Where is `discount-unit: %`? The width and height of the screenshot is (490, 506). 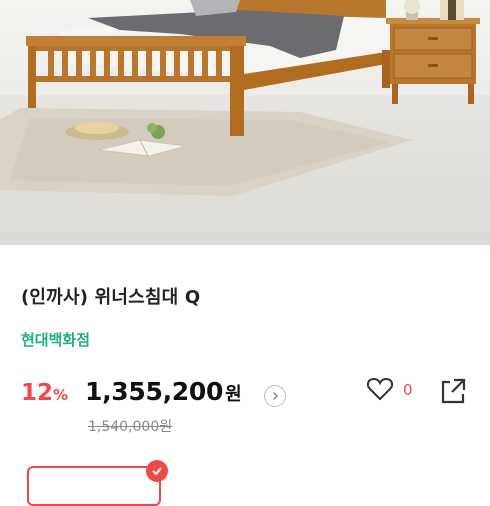 discount-unit: % is located at coordinates (61, 395).